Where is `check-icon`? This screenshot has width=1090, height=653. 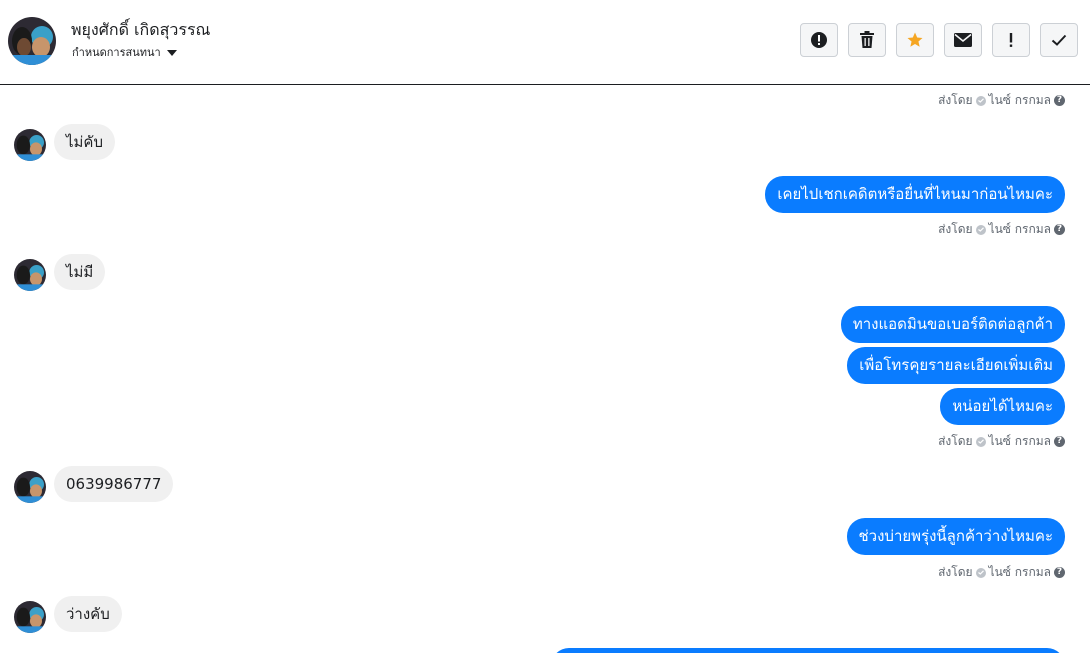
check-icon is located at coordinates (1059, 40).